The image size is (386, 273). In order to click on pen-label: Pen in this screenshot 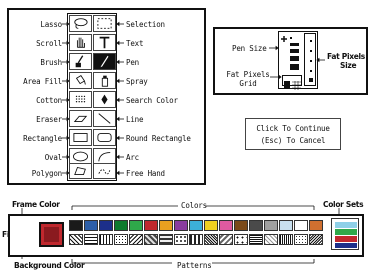, I will do `click(132, 62)`.